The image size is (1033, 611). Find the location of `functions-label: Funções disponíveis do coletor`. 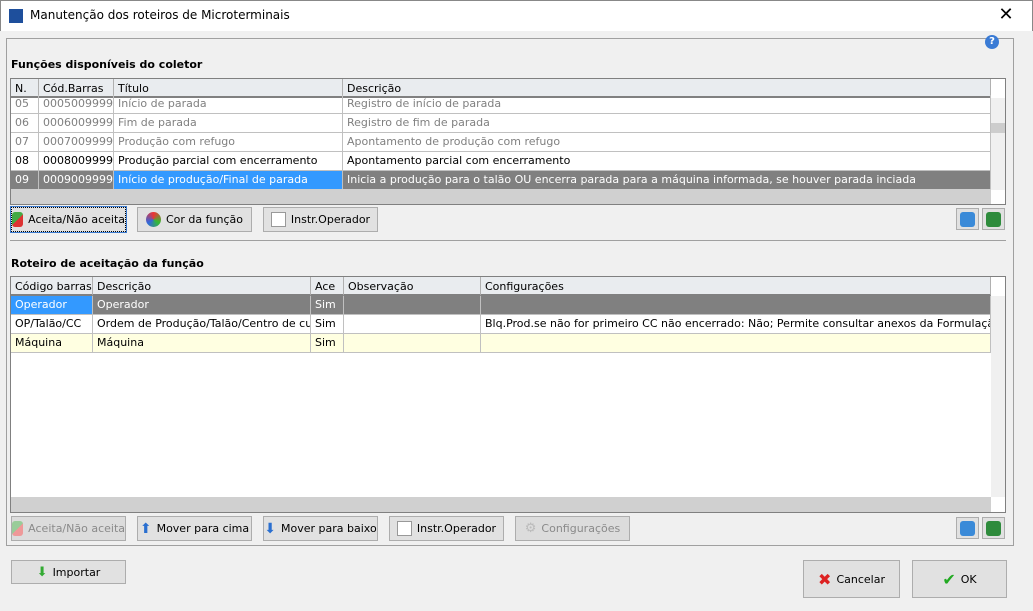

functions-label: Funções disponíveis do coletor is located at coordinates (107, 64).